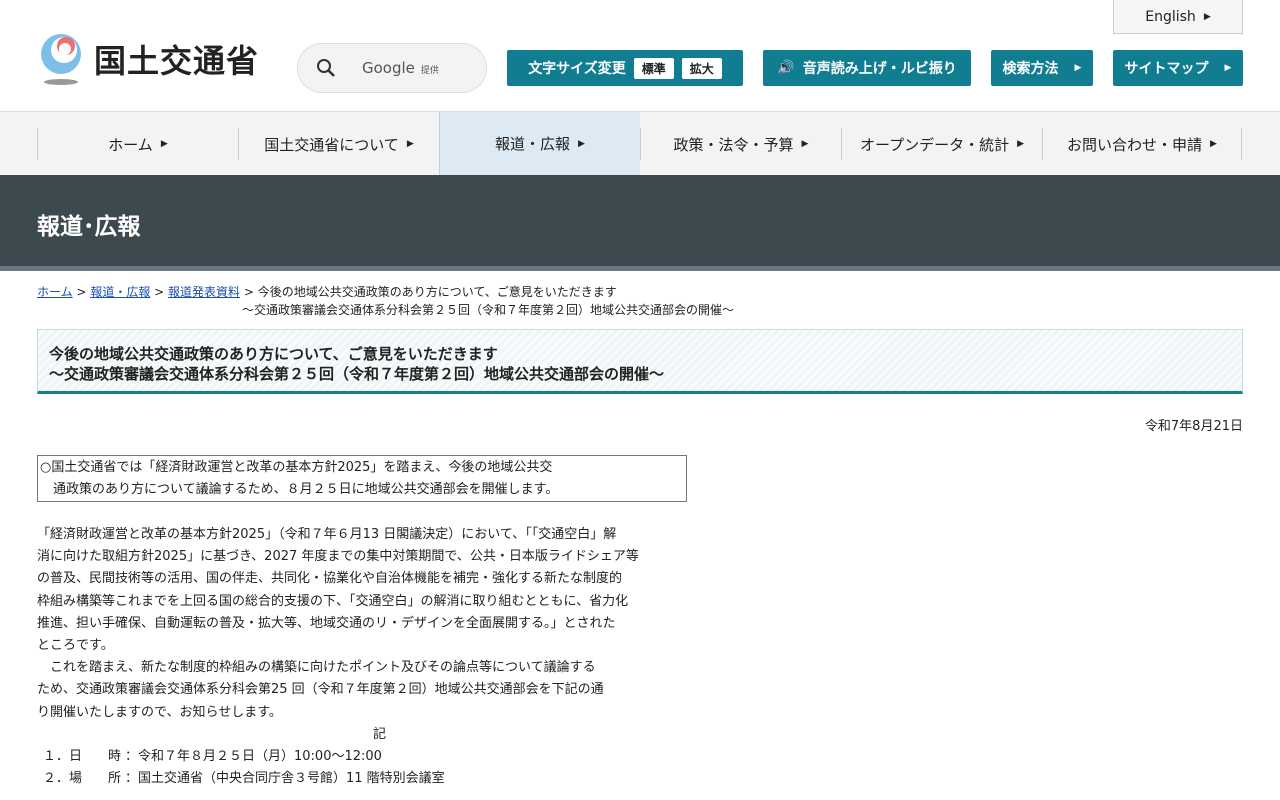 The width and height of the screenshot is (1280, 800). I want to click on nav-label: 報道・広報, so click(533, 144).